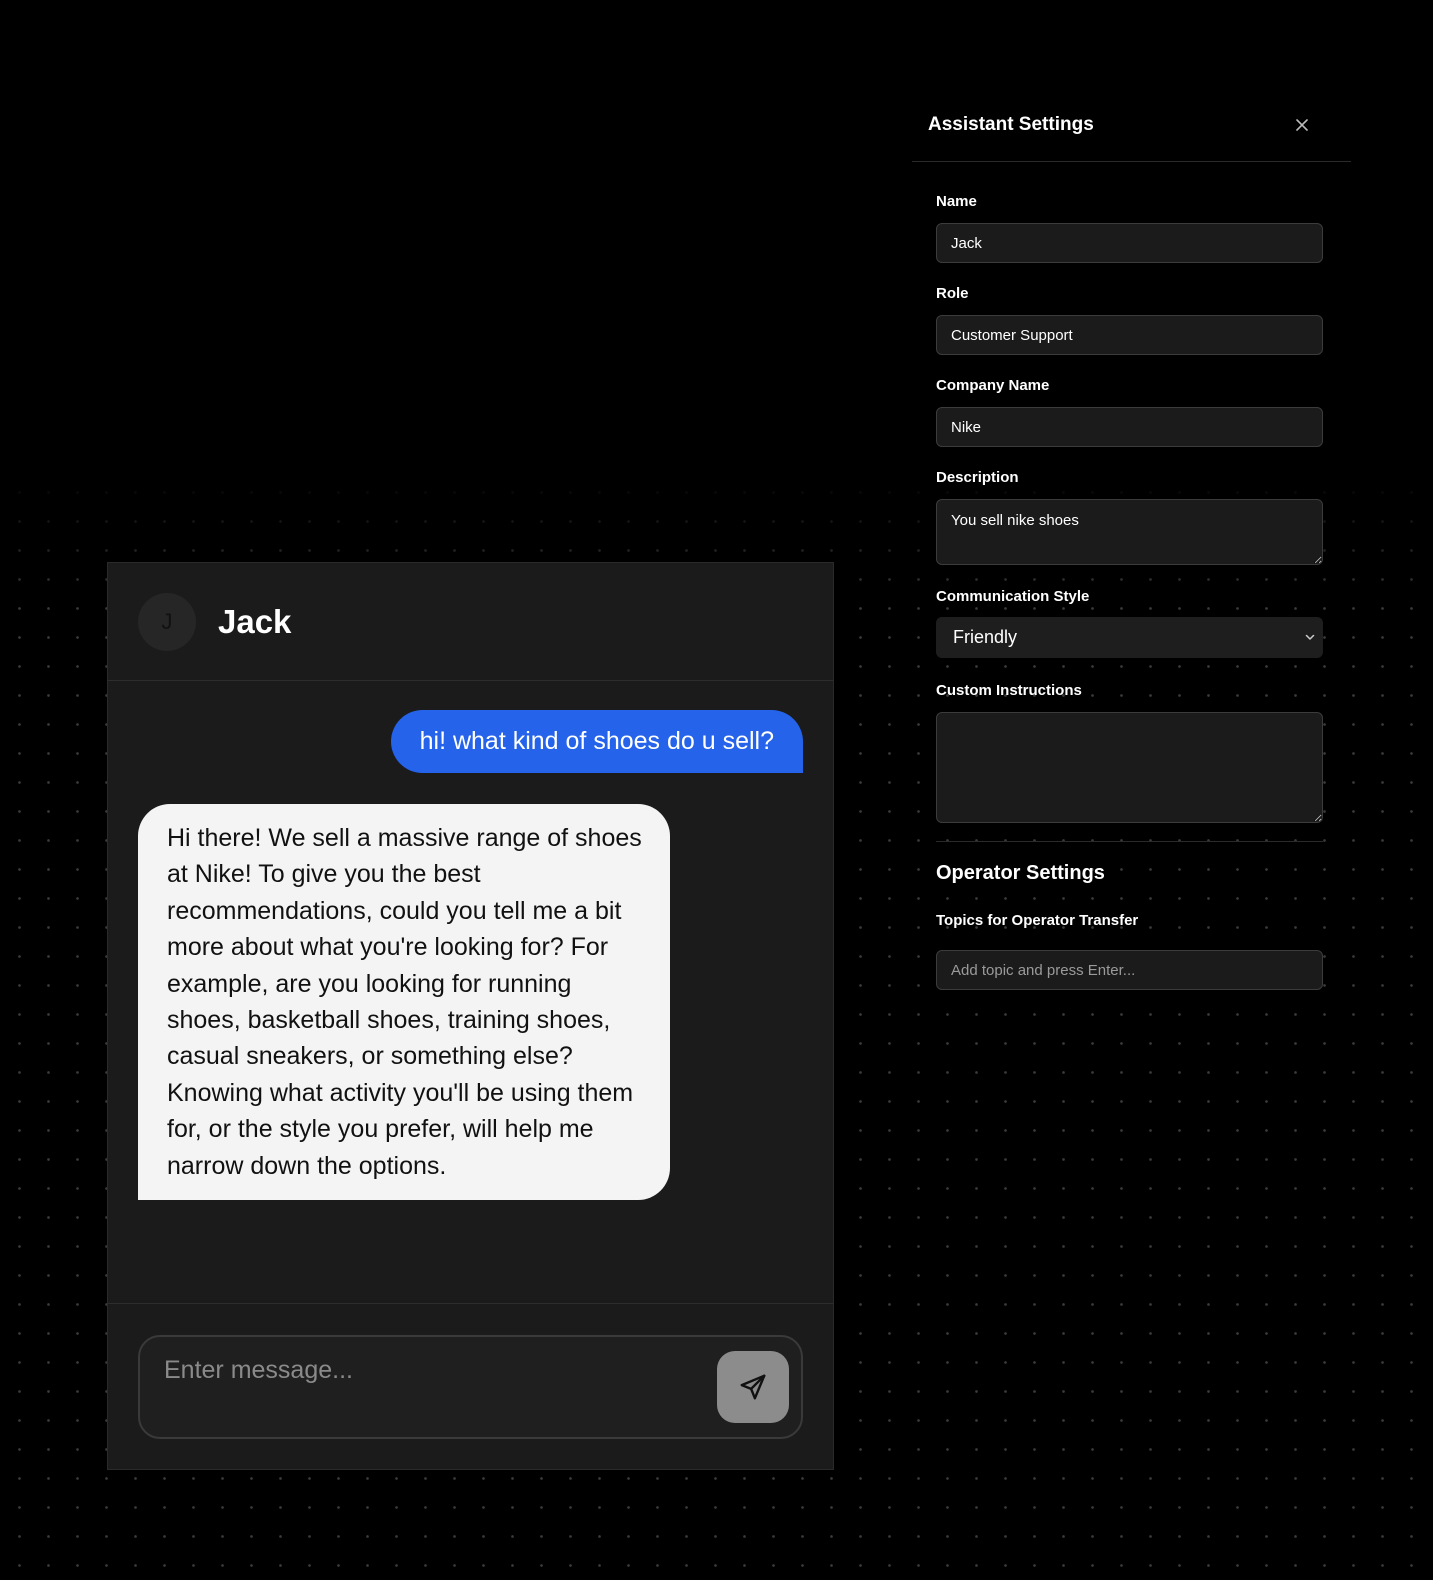 This screenshot has height=1580, width=1433. What do you see at coordinates (993, 385) in the screenshot?
I see `company-name-label: Company Name` at bounding box center [993, 385].